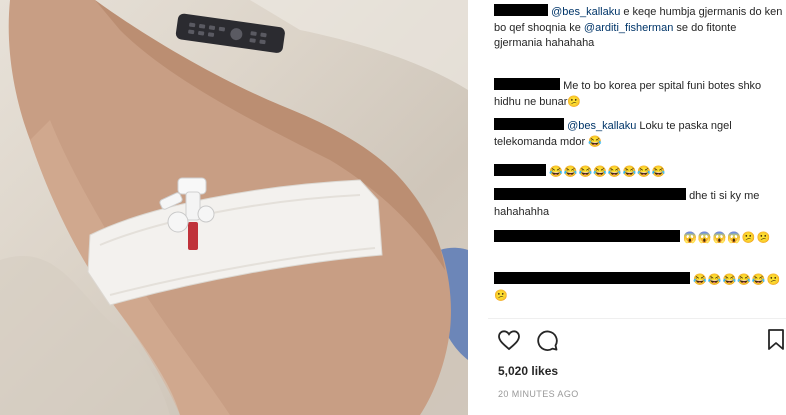 This screenshot has height=415, width=786. What do you see at coordinates (639, 288) in the screenshot?
I see `comment-item: 😂😂😂😂😂😕😕` at bounding box center [639, 288].